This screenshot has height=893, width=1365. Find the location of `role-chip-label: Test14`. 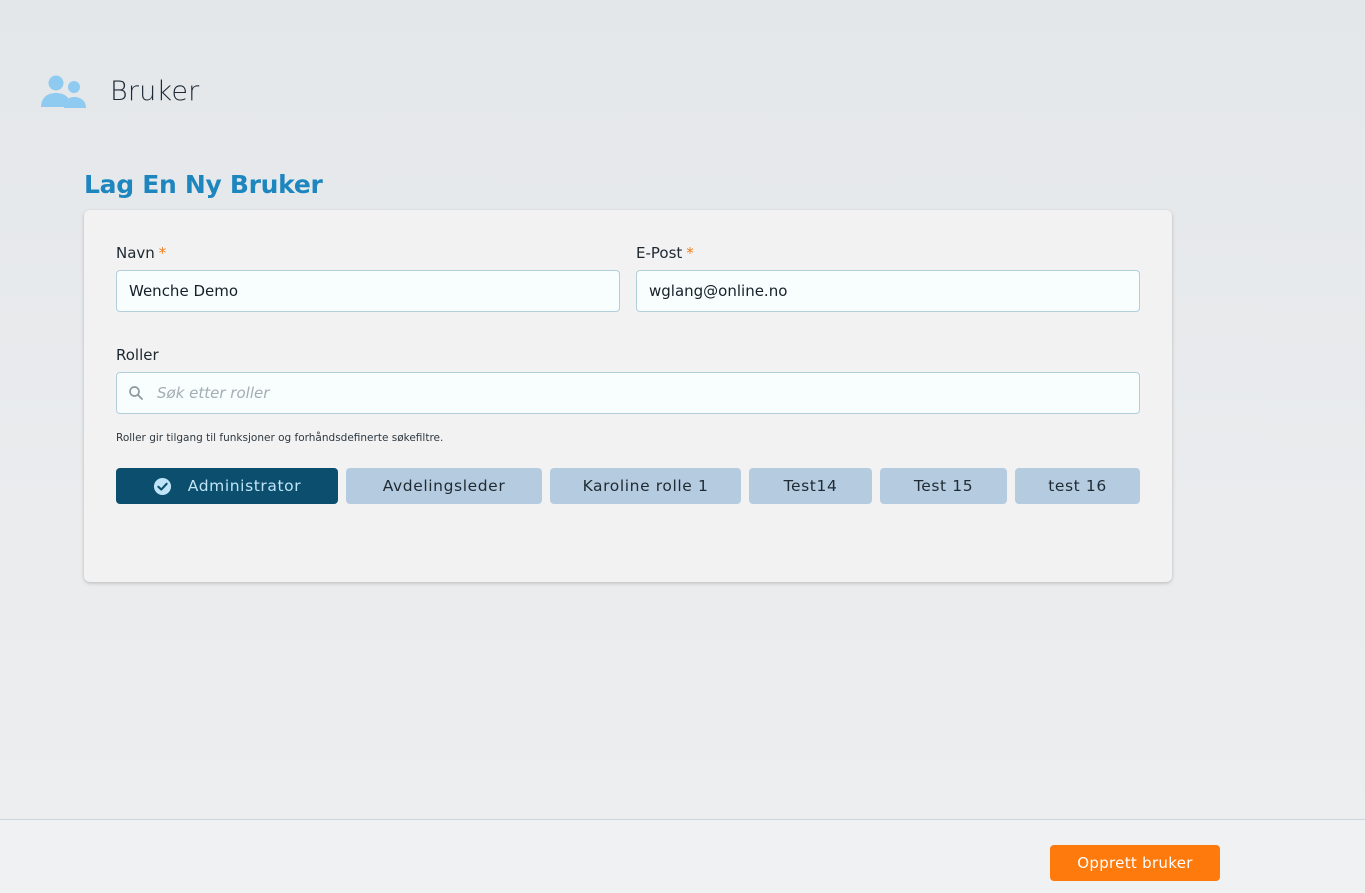

role-chip-label: Test14 is located at coordinates (810, 486).